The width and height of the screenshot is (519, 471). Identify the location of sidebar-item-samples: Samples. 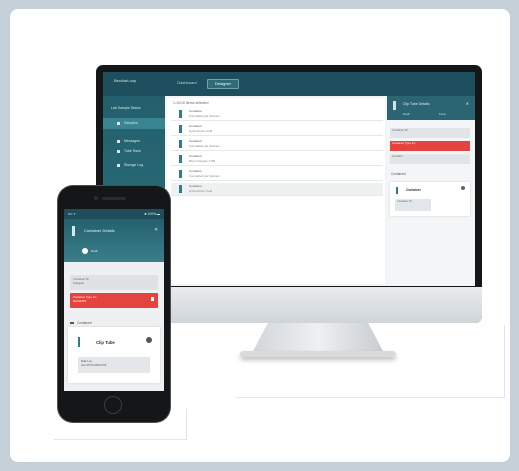
(134, 123).